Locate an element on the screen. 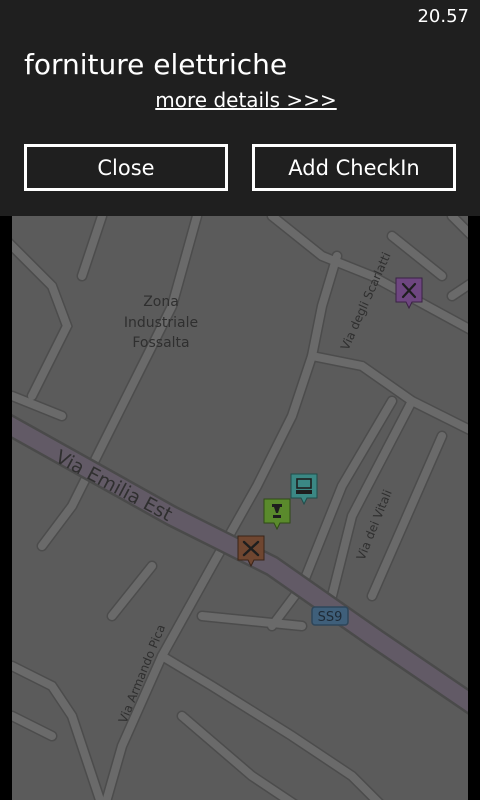 This screenshot has width=480, height=800. place-title: forniture elettriche is located at coordinates (156, 64).